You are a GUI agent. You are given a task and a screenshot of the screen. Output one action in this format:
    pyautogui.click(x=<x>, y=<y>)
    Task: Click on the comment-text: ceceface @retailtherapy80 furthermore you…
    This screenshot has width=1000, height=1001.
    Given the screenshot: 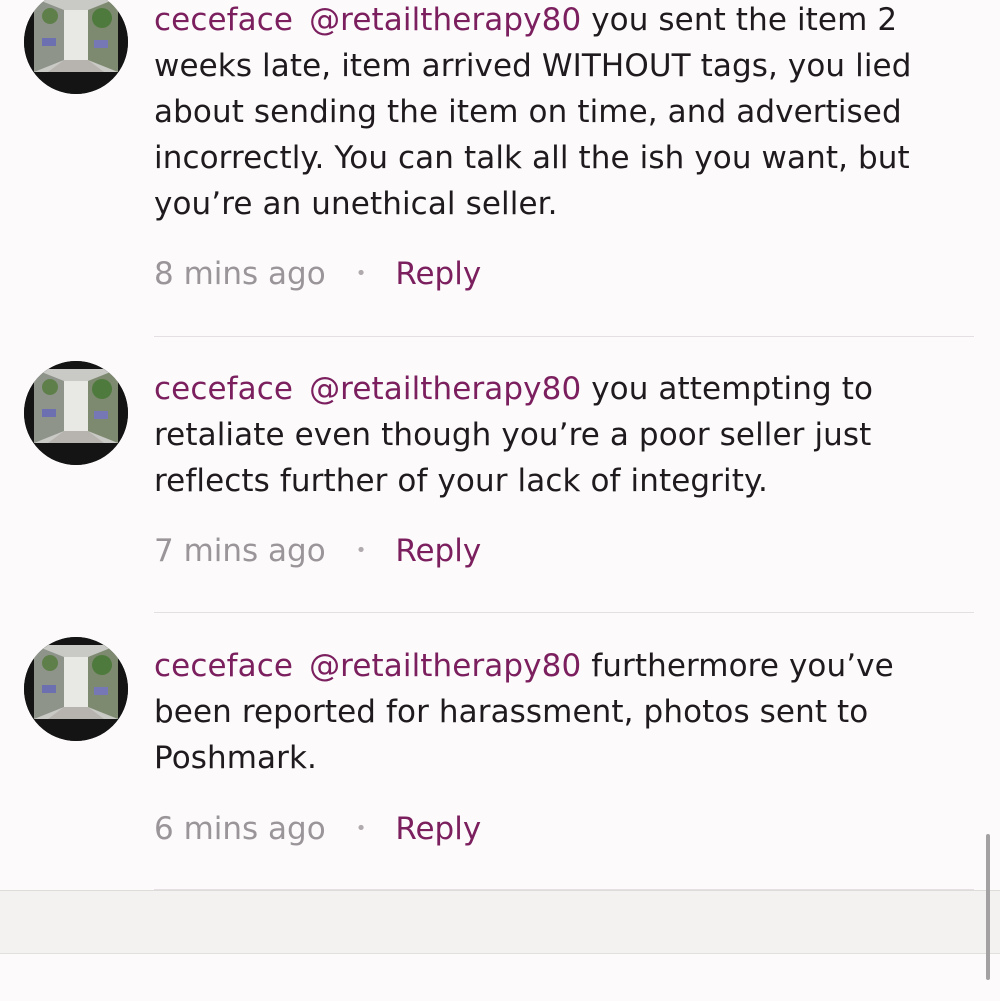 What is the action you would take?
    pyautogui.click(x=564, y=712)
    